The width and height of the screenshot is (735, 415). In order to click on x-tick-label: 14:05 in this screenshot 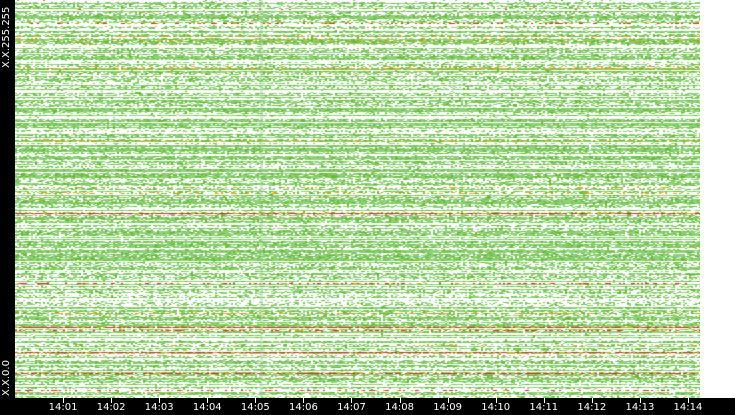, I will do `click(255, 407)`.